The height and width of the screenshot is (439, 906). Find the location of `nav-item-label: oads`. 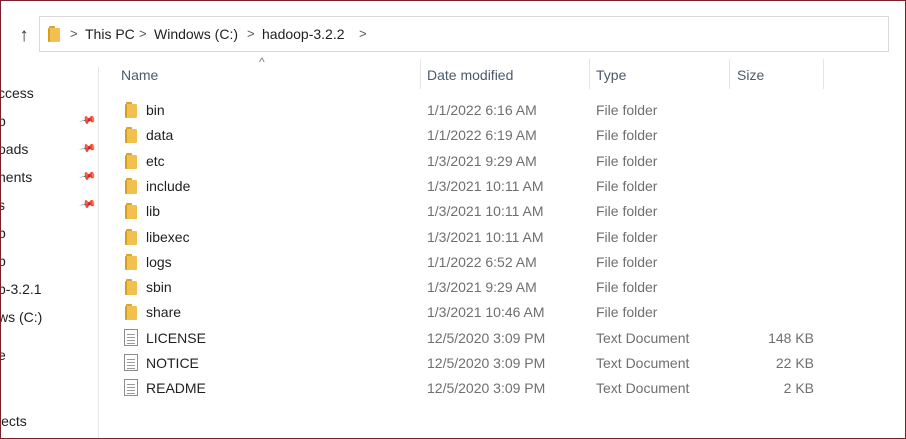

nav-item-label: oads is located at coordinates (15, 149).